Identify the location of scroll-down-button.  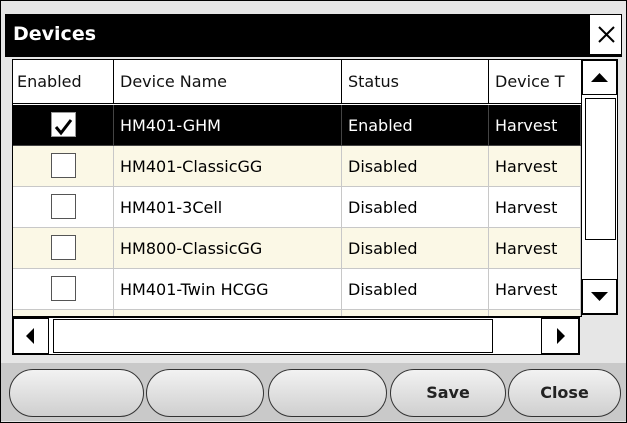
(599, 296).